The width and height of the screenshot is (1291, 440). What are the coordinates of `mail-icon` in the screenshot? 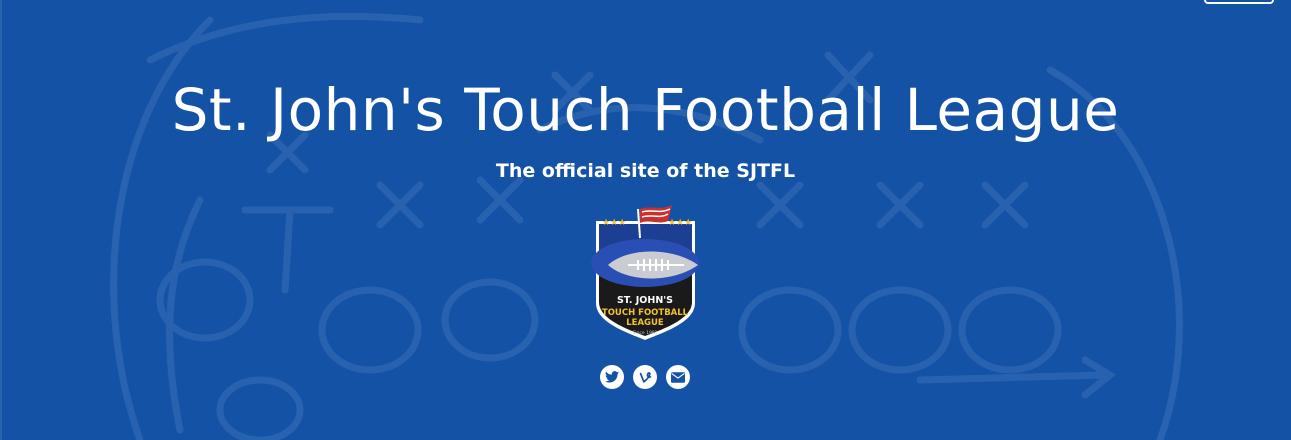 It's located at (678, 377).